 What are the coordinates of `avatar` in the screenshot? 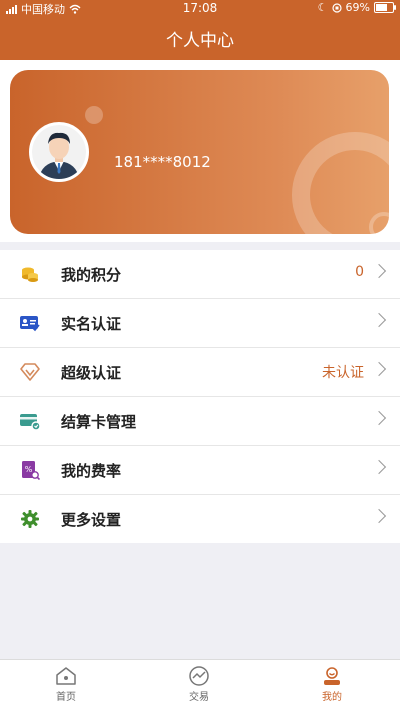 It's located at (59, 152).